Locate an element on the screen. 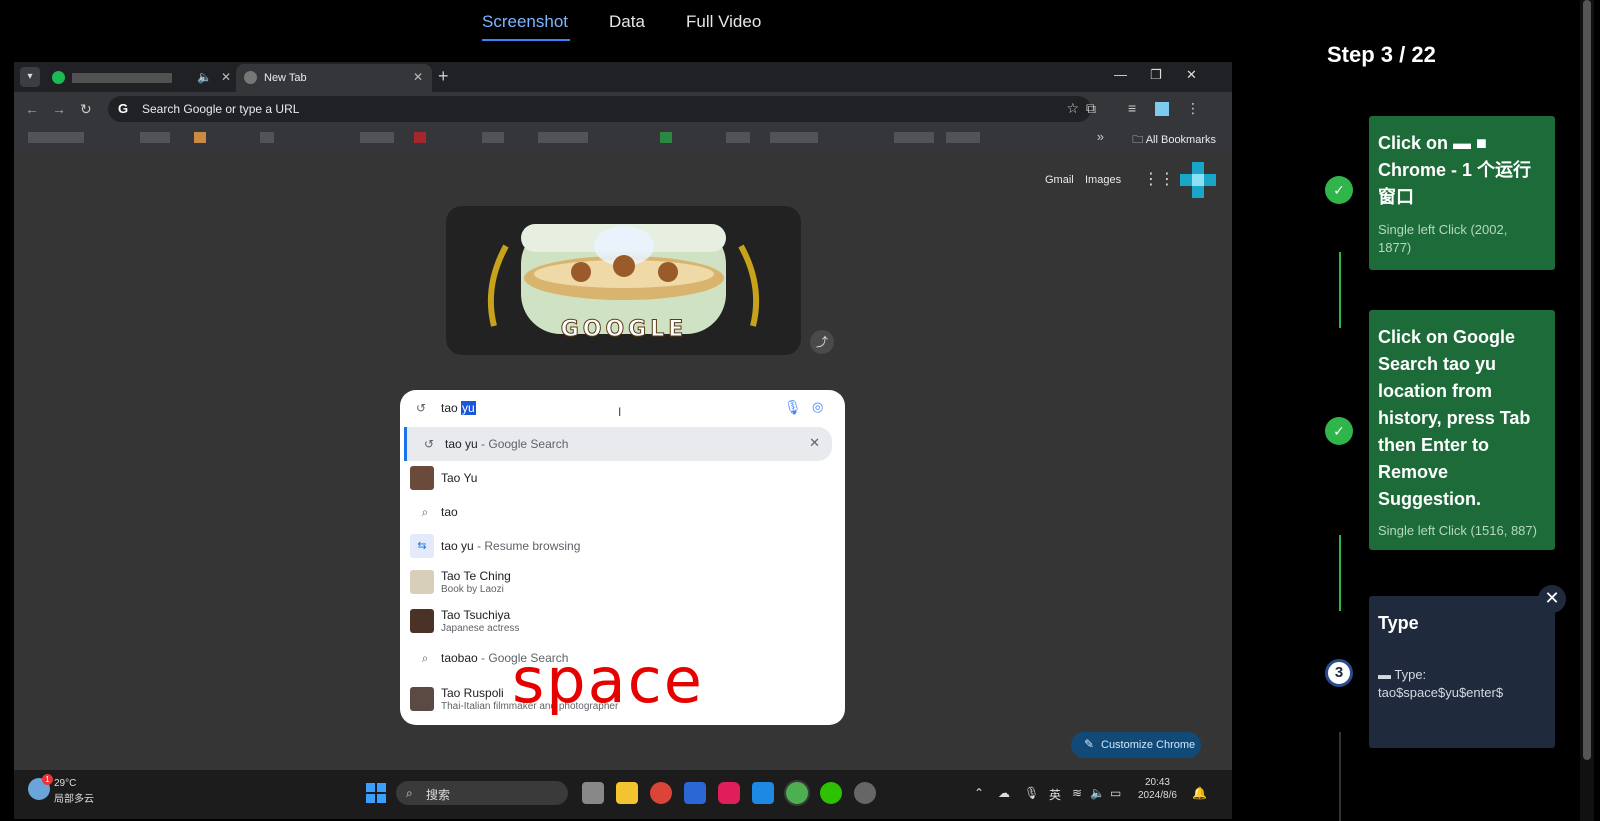 This screenshot has width=1600, height=821. mic-tray-icon: 🎙 is located at coordinates (1031, 793).